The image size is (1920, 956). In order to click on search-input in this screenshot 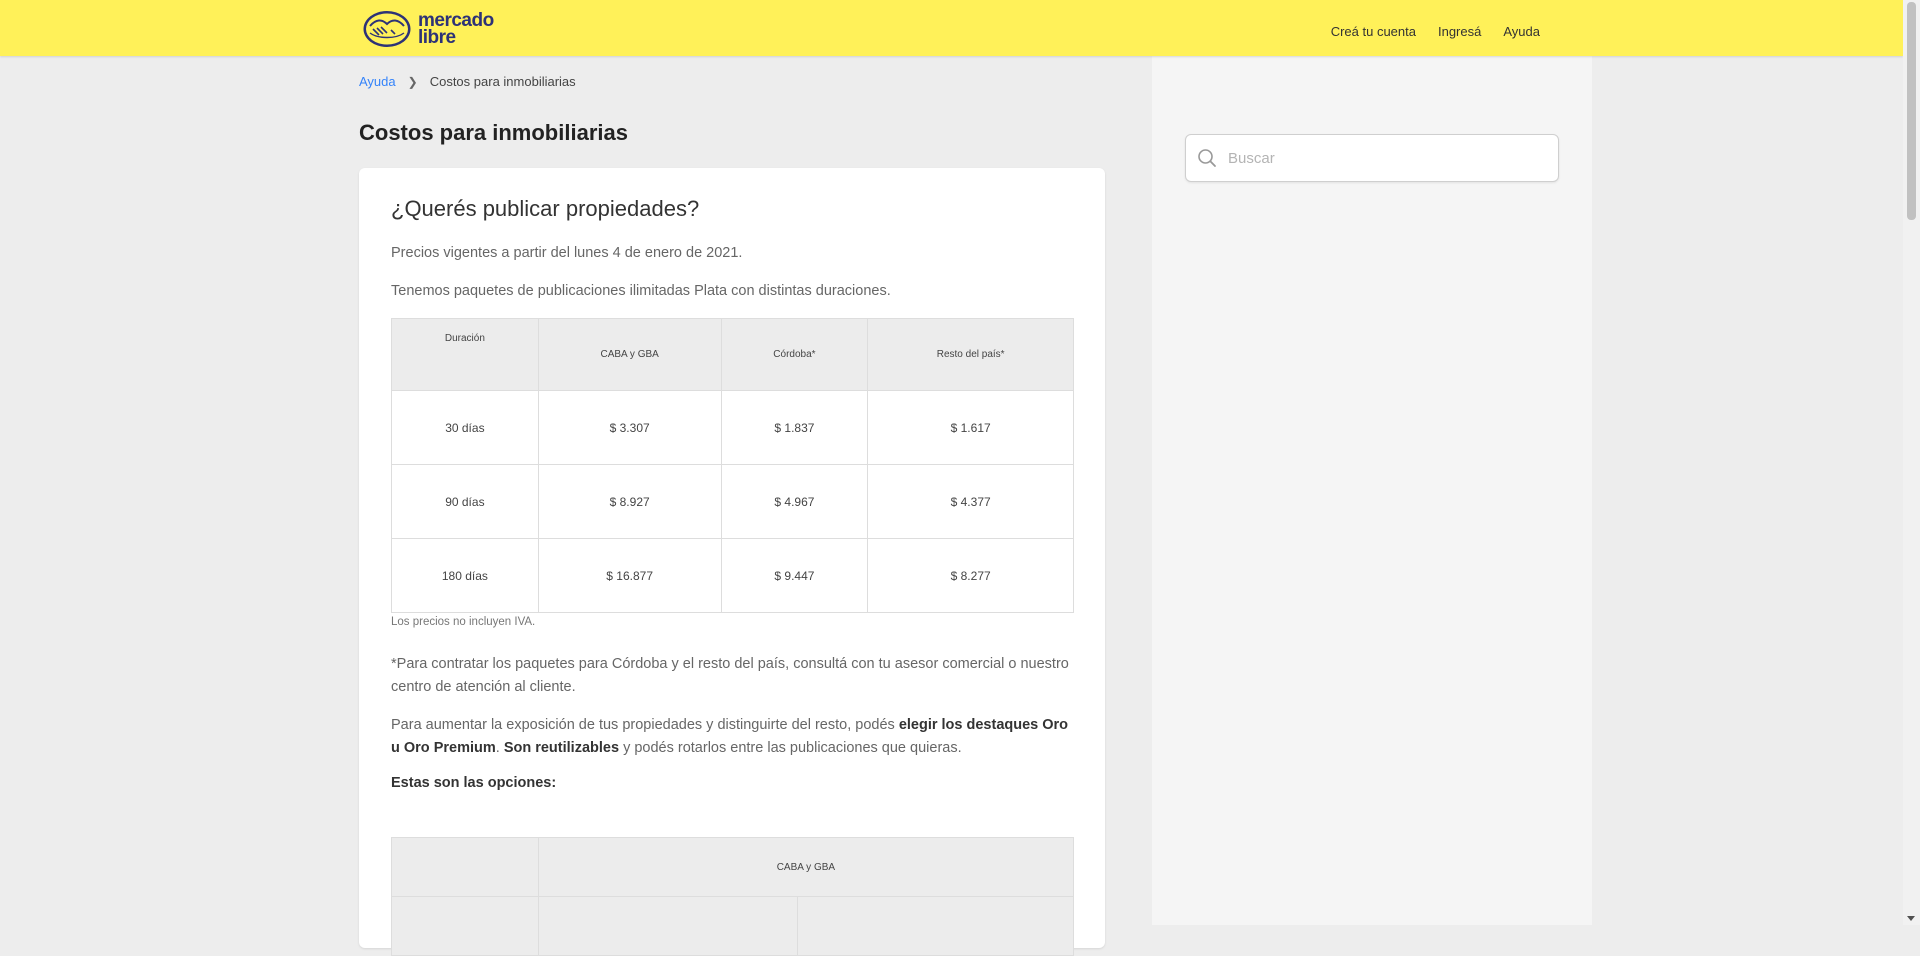, I will do `click(1392, 158)`.